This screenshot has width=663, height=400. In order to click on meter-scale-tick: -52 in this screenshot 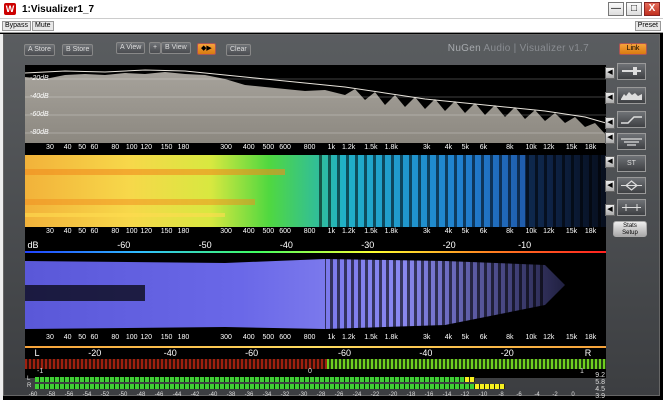, I will do `click(105, 395)`.